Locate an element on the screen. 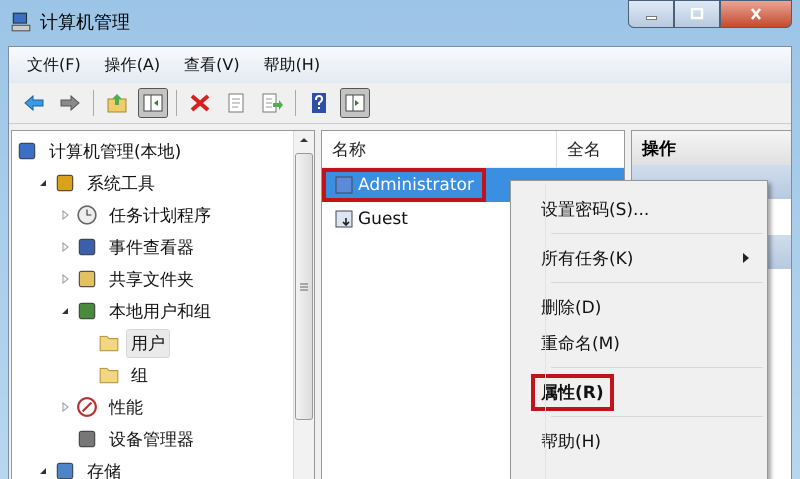  menu-item: 文件(F) is located at coordinates (54, 65).